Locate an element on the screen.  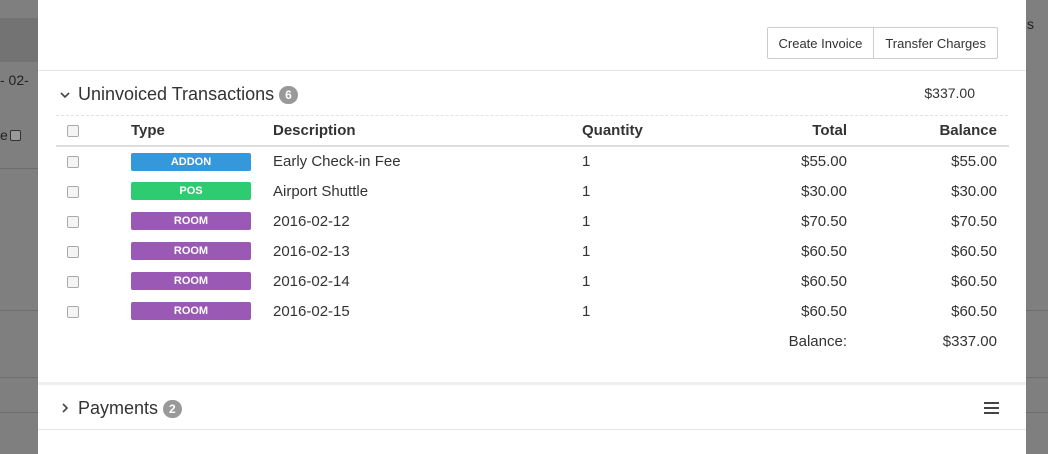
balance-summary-row: Balance: $337.00 is located at coordinates (532, 341).